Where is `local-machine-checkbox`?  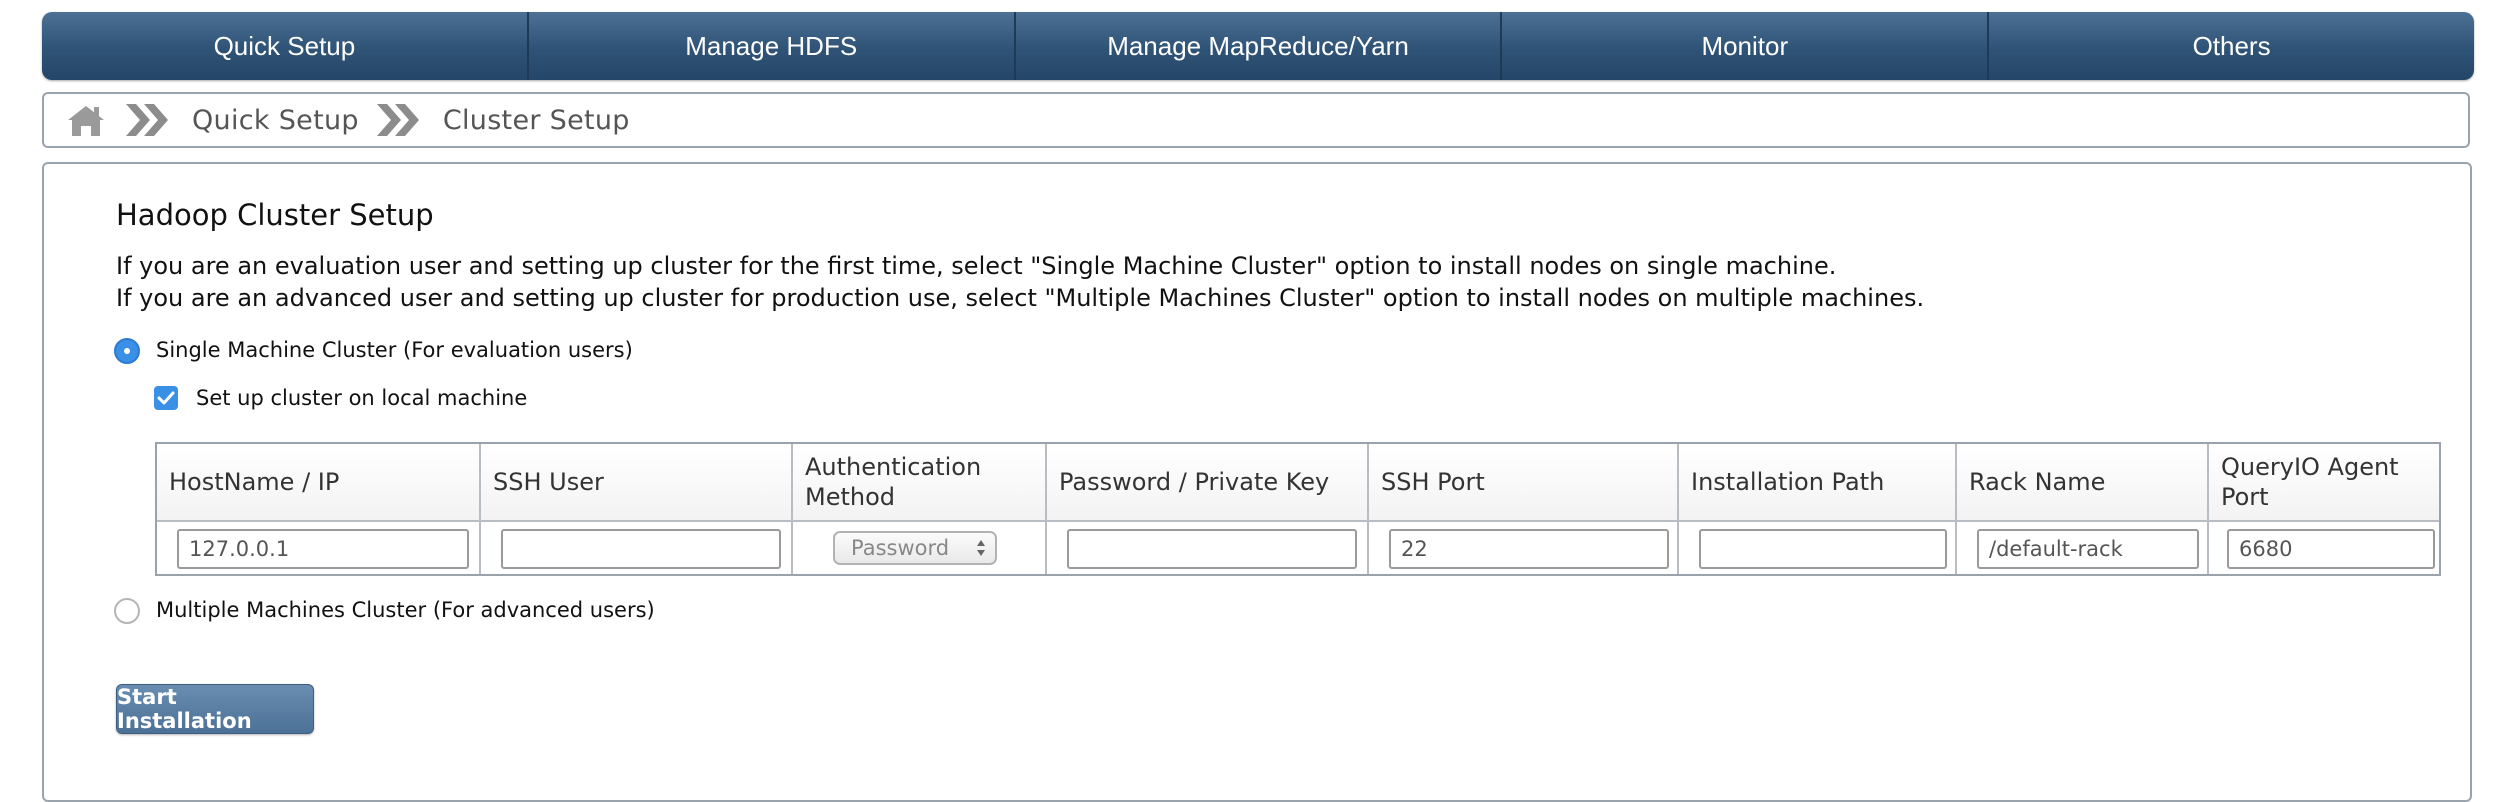 local-machine-checkbox is located at coordinates (166, 398).